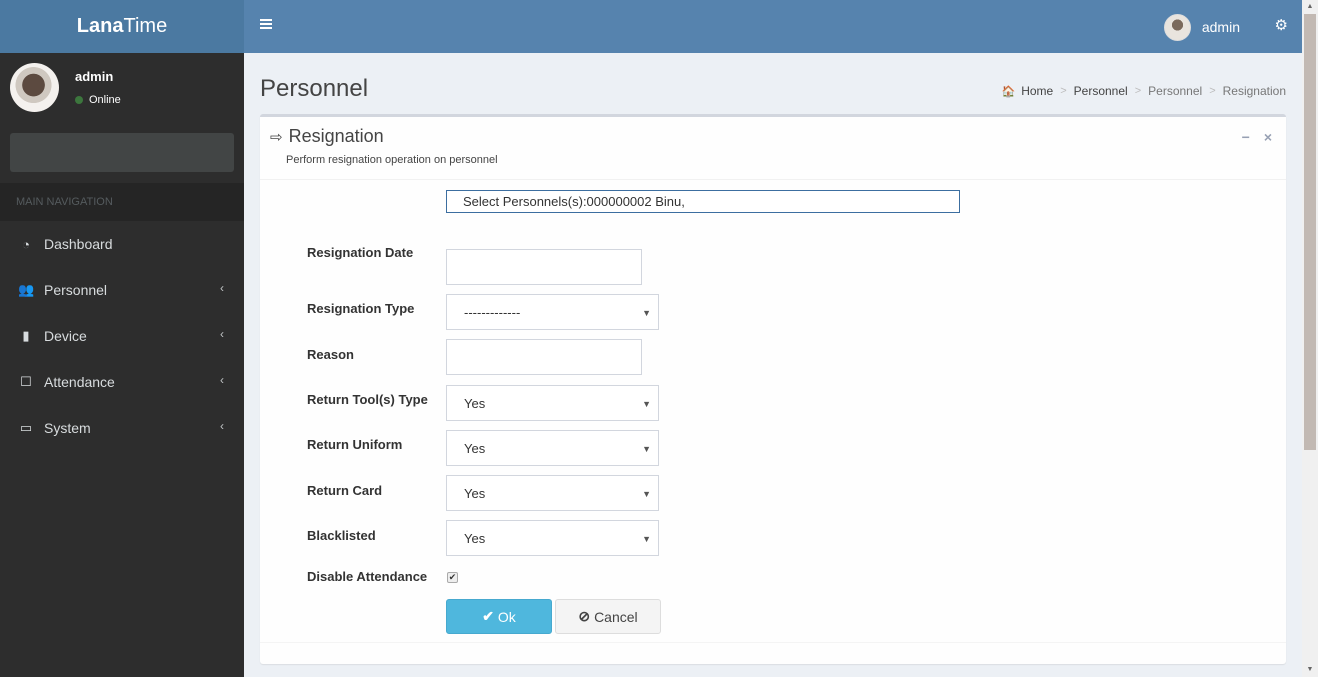 This screenshot has width=1318, height=677. I want to click on return-tools-select: Yes ▼, so click(552, 403).